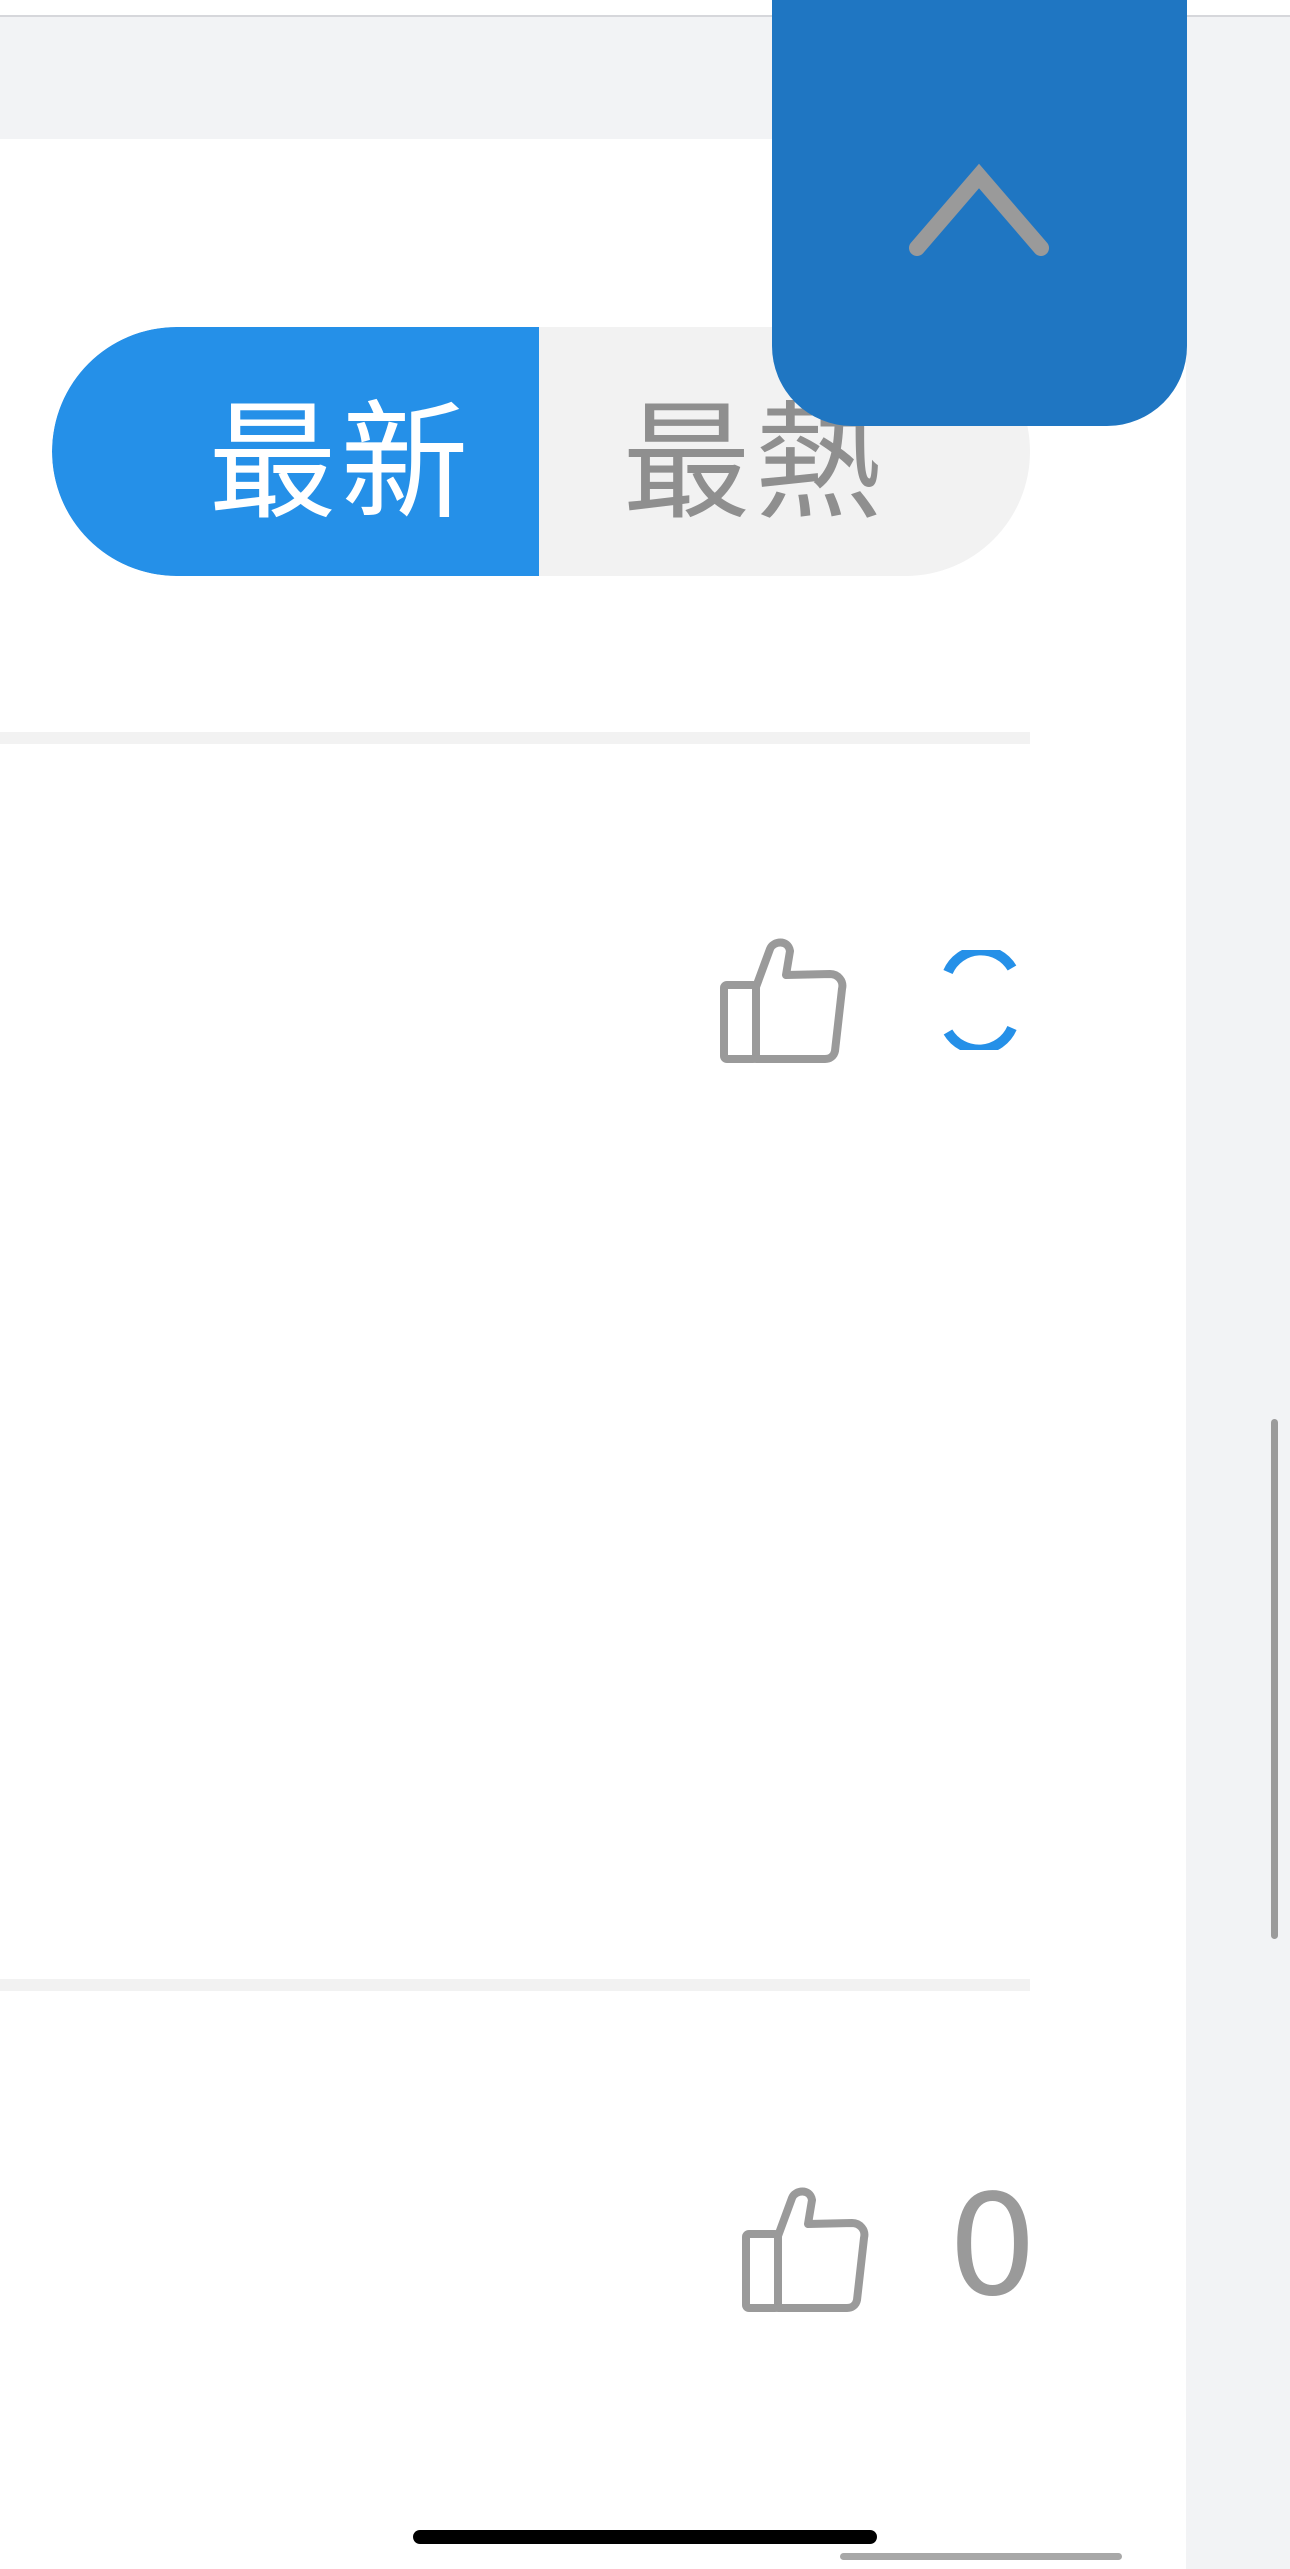 The height and width of the screenshot is (2569, 1290). I want to click on scroll-to-top-button, so click(979, 213).